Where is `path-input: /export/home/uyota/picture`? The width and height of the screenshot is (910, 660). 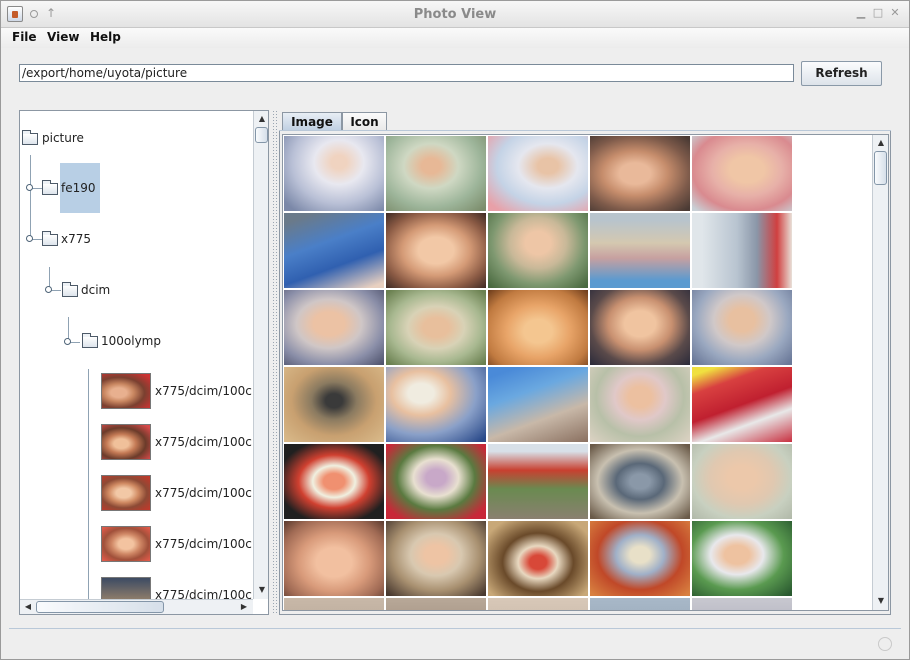 path-input: /export/home/uyota/picture is located at coordinates (406, 73).